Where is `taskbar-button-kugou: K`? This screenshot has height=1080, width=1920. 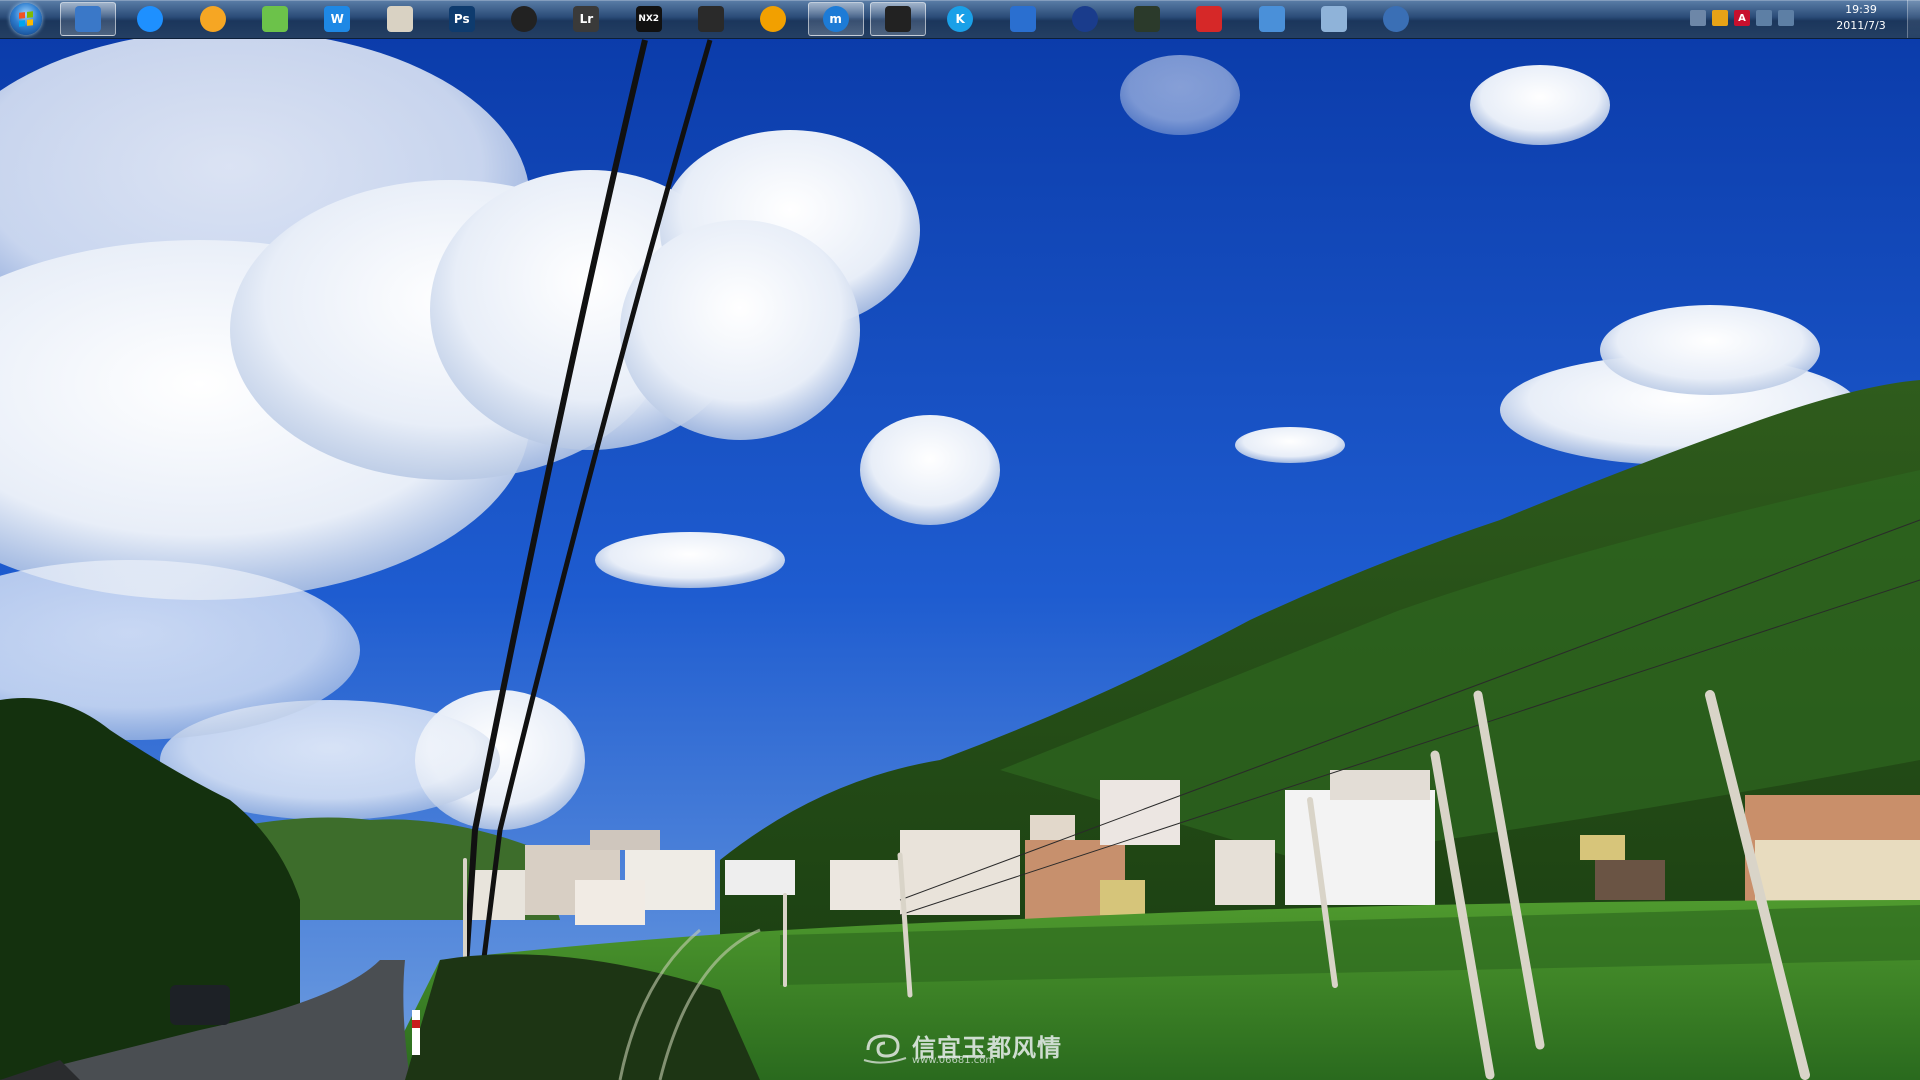
taskbar-button-kugou: K is located at coordinates (960, 19).